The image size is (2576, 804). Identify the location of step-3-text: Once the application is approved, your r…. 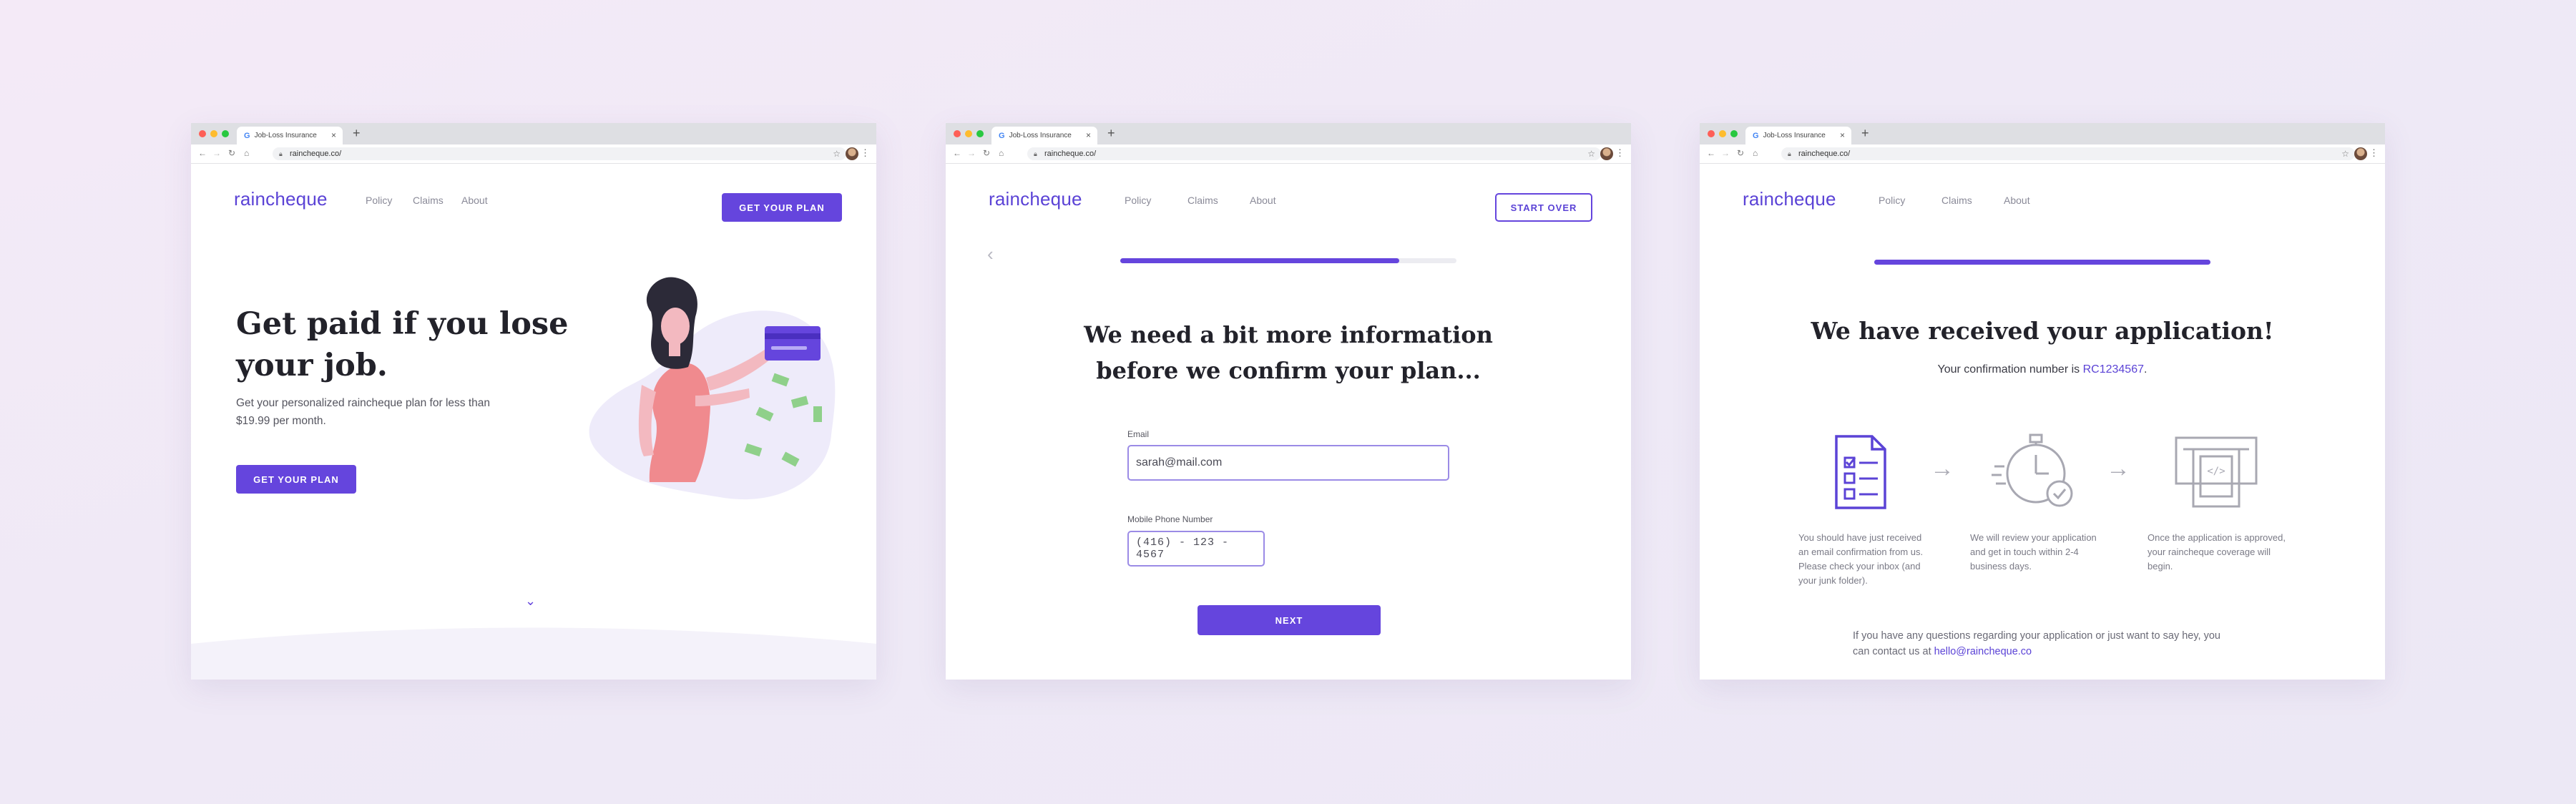
(2217, 552).